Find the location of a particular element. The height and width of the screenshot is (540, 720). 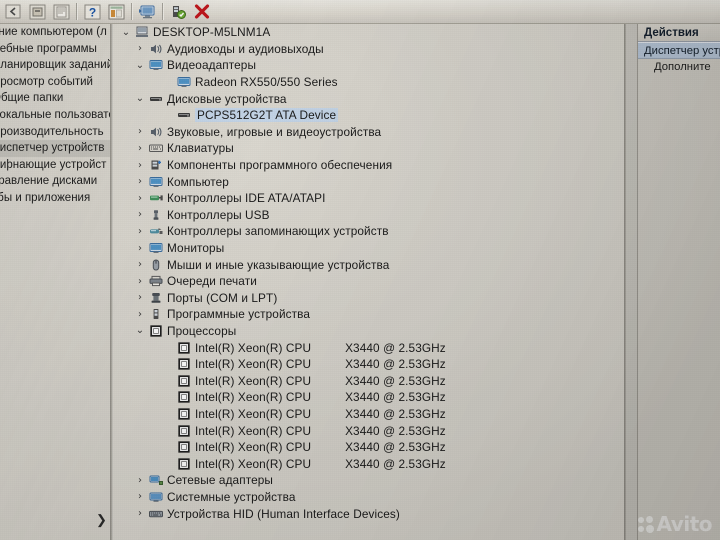

tree-row: › Контроллеры запоминающих устройств is located at coordinates (369, 231).